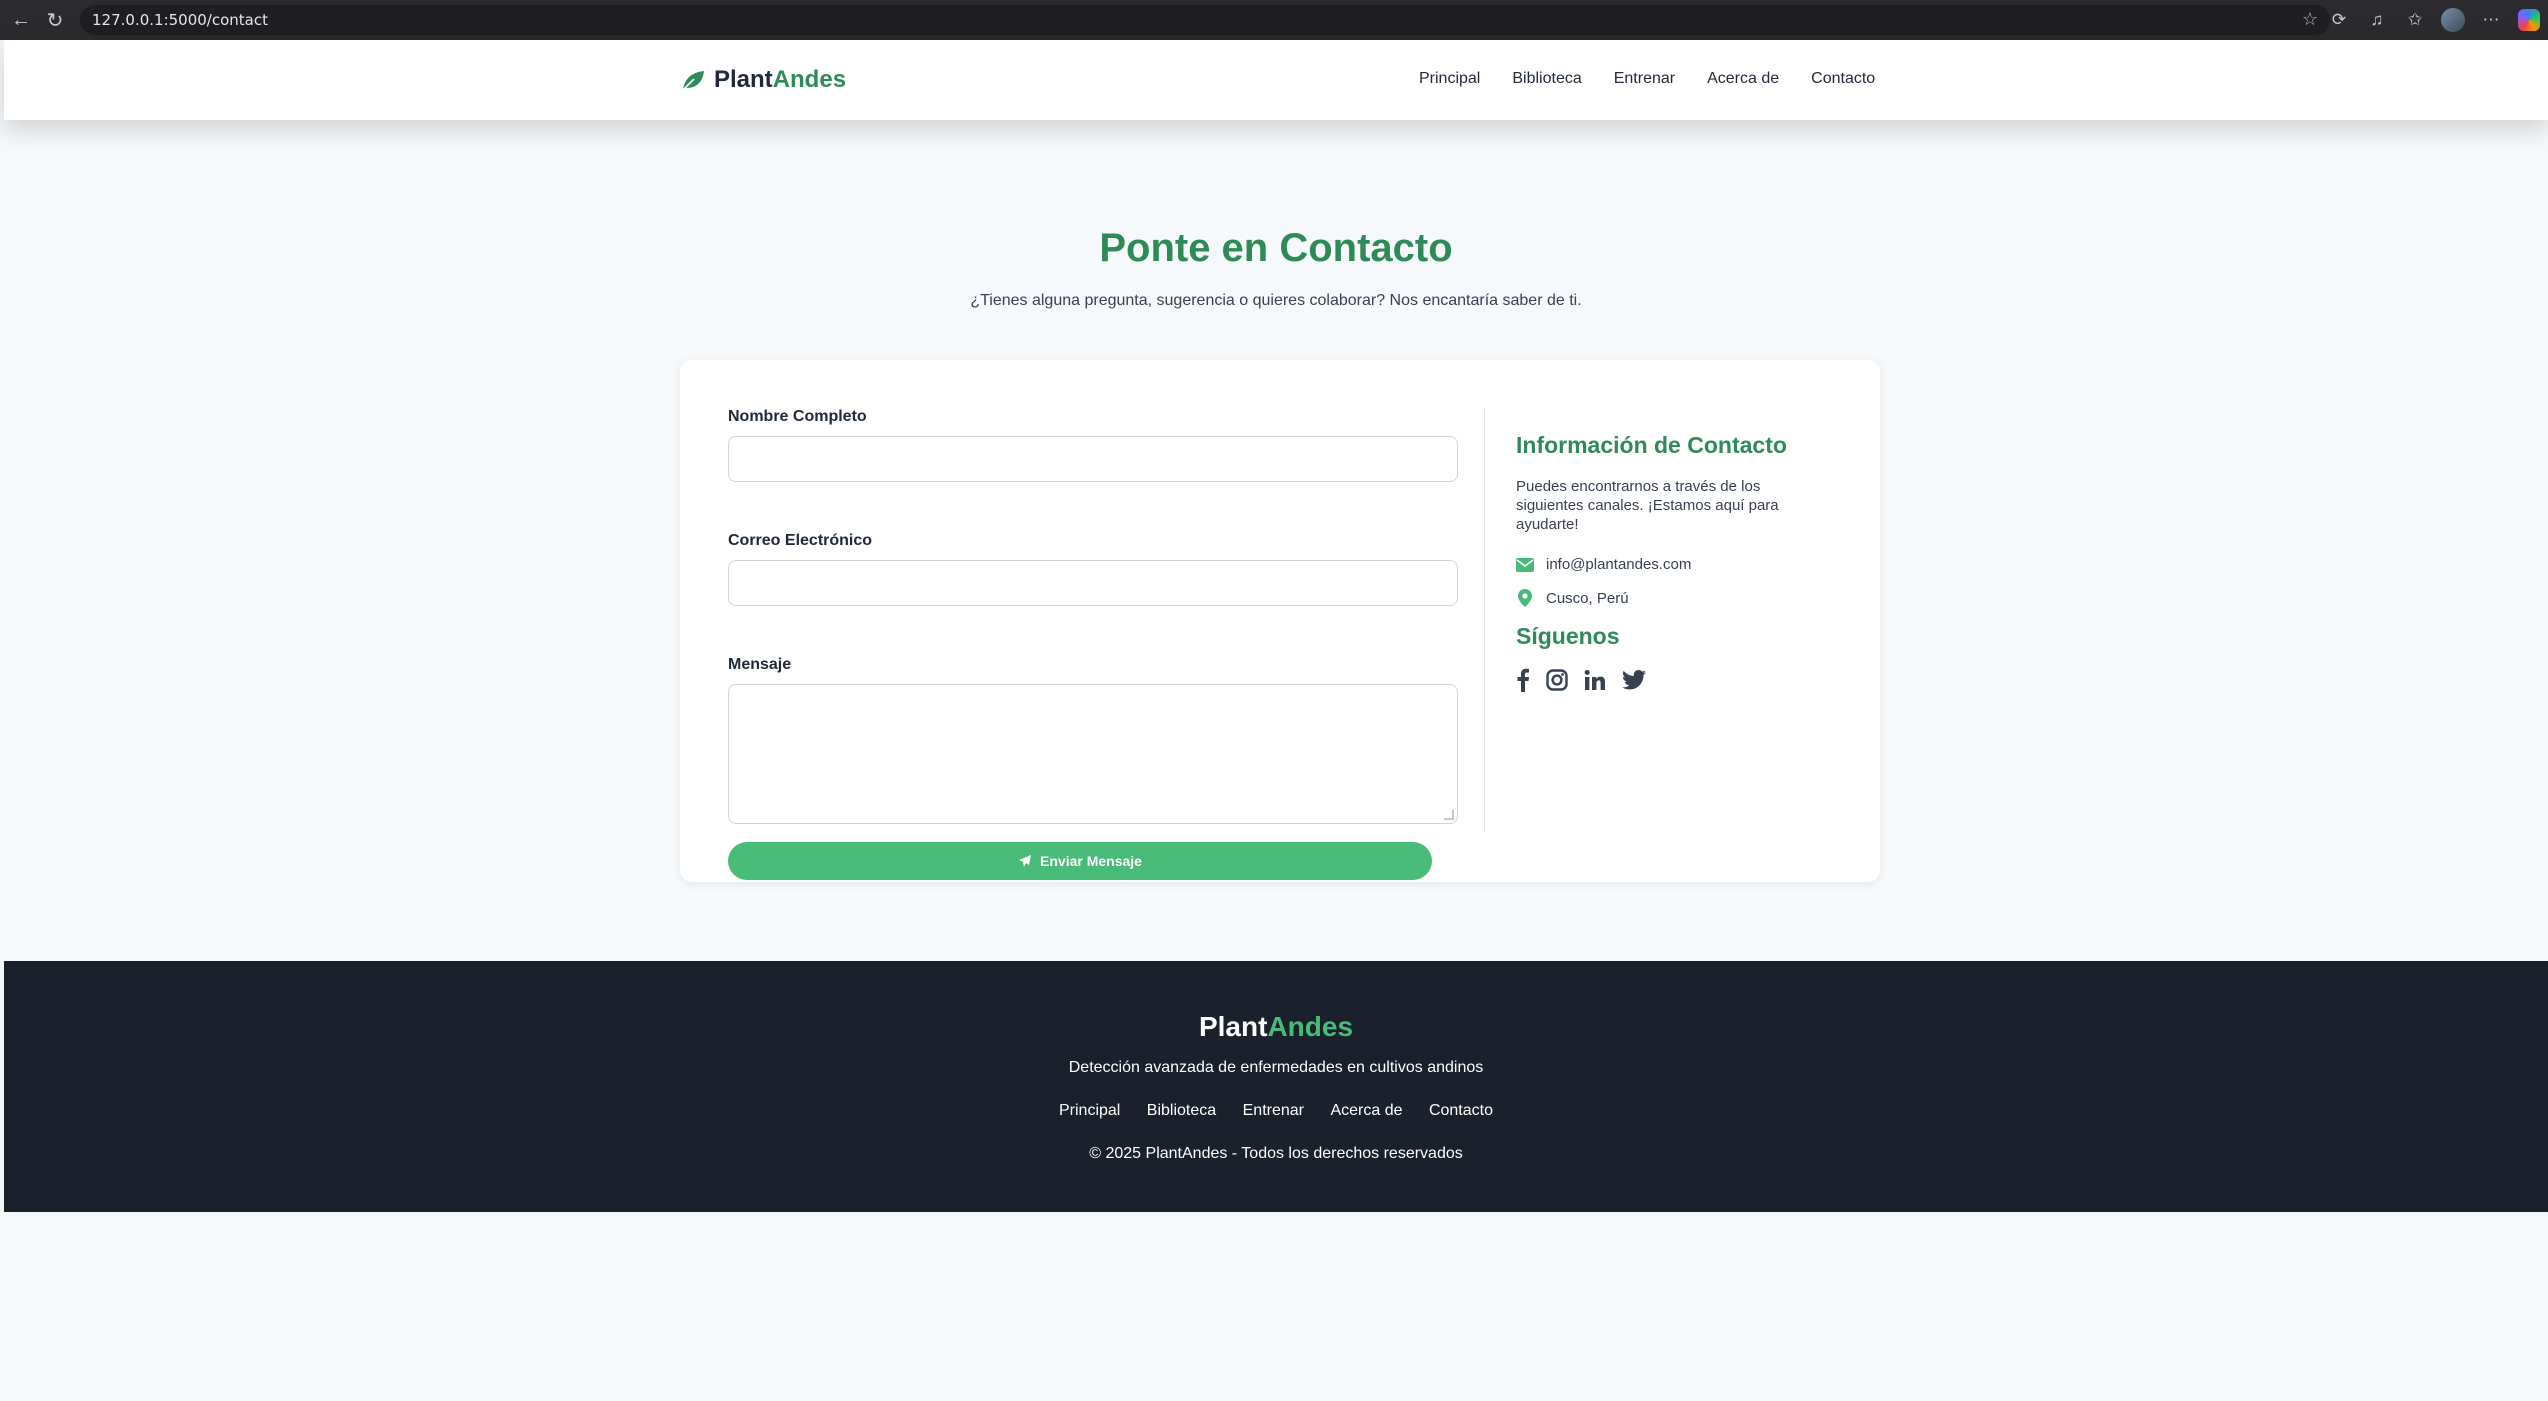 The height and width of the screenshot is (1401, 2548). Describe the element at coordinates (1546, 79) in the screenshot. I see `nav-biblioteca: Biblioteca` at that location.